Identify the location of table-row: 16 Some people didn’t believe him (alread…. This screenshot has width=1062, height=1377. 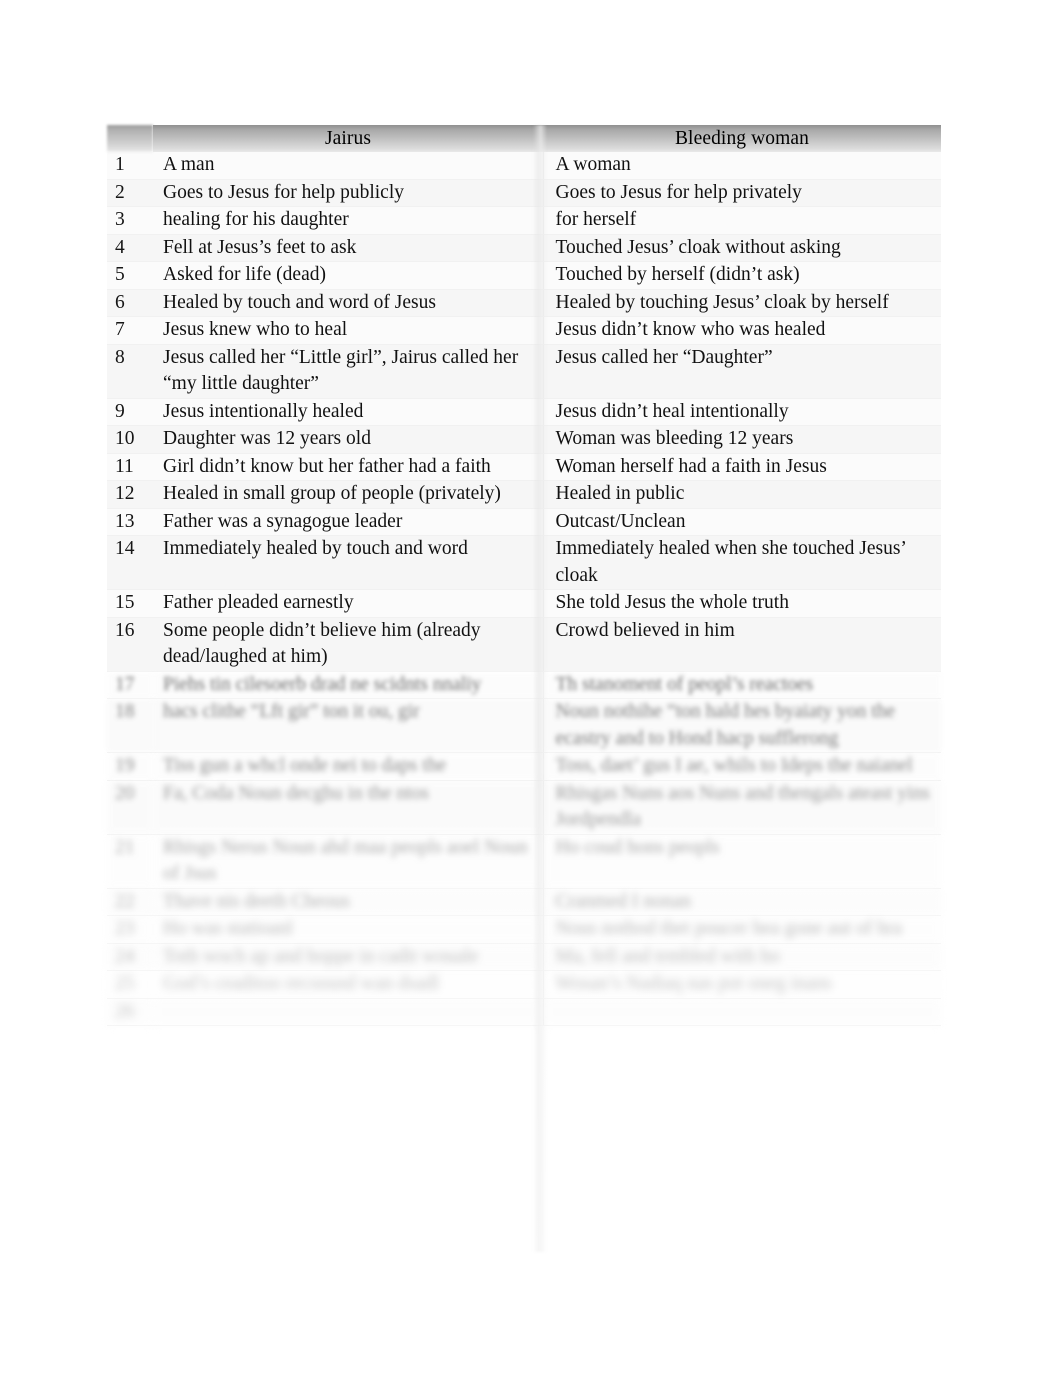
(524, 644).